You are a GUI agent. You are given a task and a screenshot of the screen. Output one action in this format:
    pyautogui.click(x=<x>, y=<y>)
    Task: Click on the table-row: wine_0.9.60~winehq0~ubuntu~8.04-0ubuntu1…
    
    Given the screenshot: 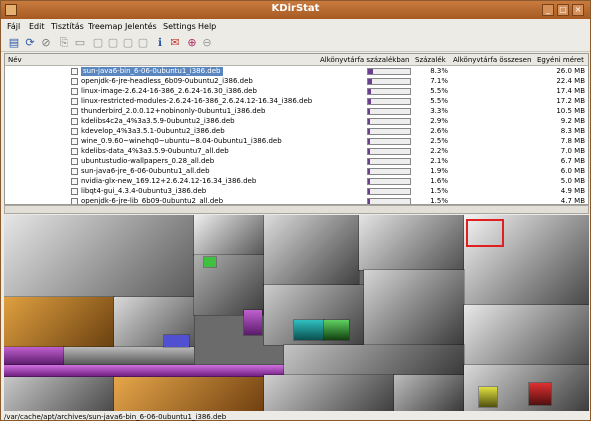 What is the action you would take?
    pyautogui.click(x=296, y=141)
    